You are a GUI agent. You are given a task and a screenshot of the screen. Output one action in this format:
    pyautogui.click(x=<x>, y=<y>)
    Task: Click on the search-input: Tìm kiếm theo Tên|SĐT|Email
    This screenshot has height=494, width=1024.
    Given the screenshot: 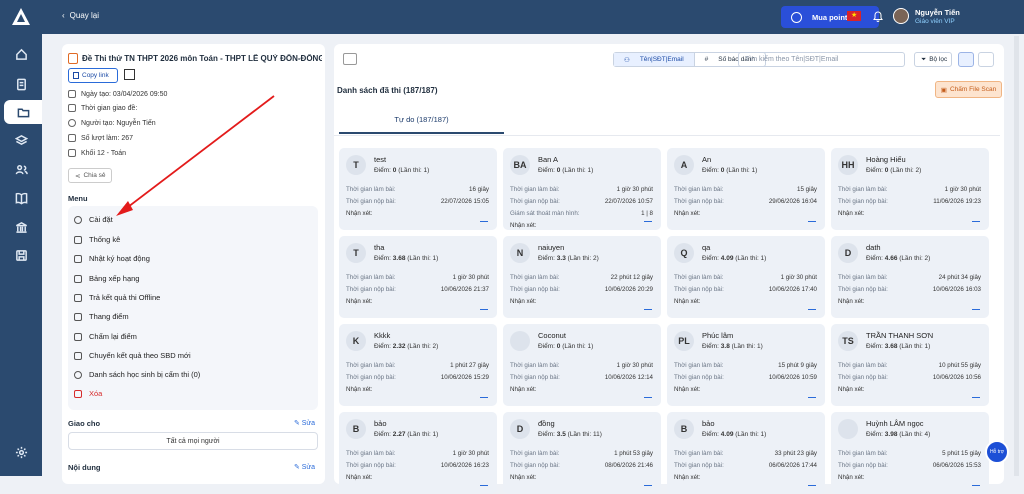 What is the action you would take?
    pyautogui.click(x=821, y=59)
    